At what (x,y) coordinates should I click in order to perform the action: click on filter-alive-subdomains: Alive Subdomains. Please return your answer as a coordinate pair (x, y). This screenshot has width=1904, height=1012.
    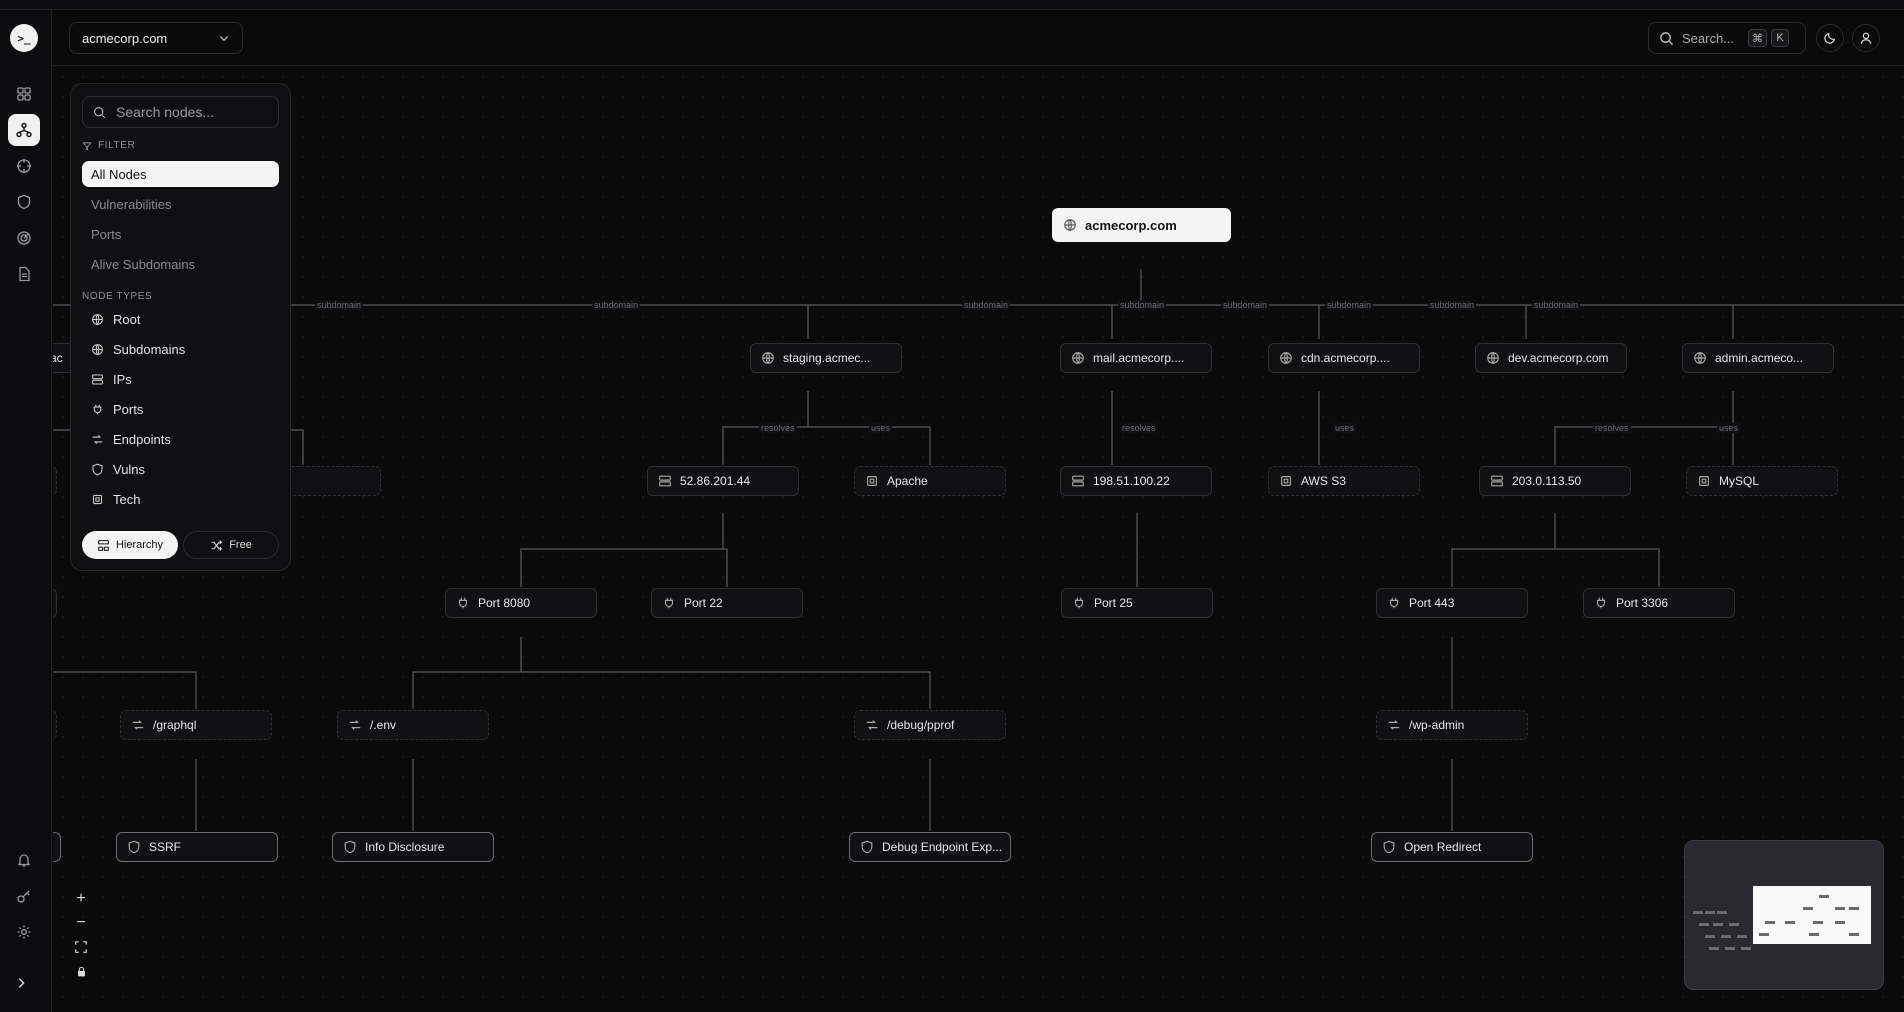
    Looking at the image, I should click on (180, 264).